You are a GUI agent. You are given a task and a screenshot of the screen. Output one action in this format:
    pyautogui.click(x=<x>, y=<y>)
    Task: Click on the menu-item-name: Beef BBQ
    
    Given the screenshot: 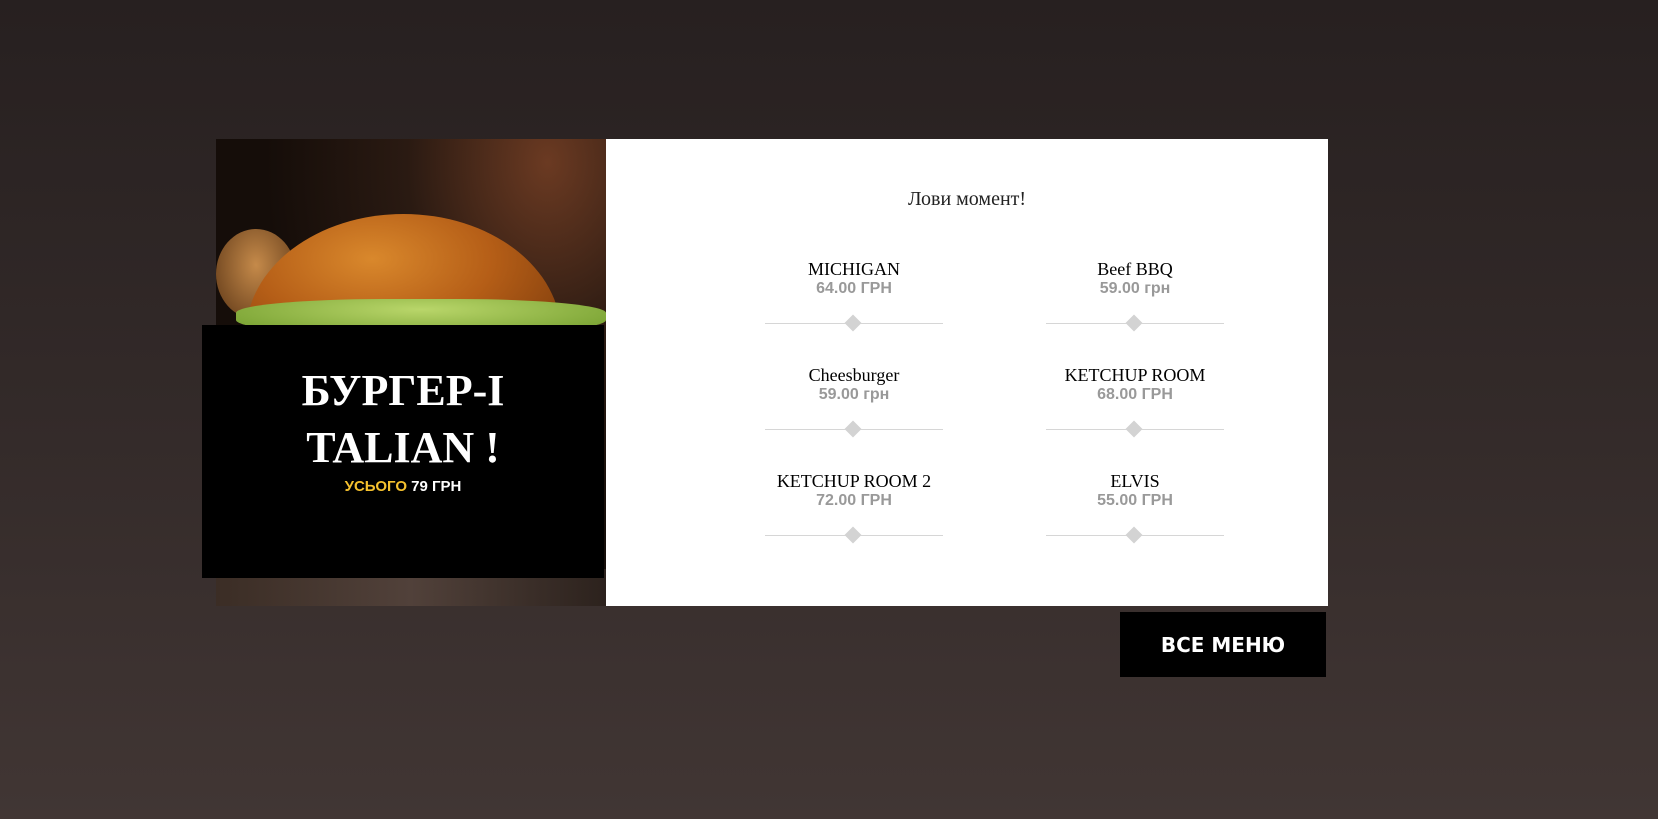 What is the action you would take?
    pyautogui.click(x=1135, y=269)
    